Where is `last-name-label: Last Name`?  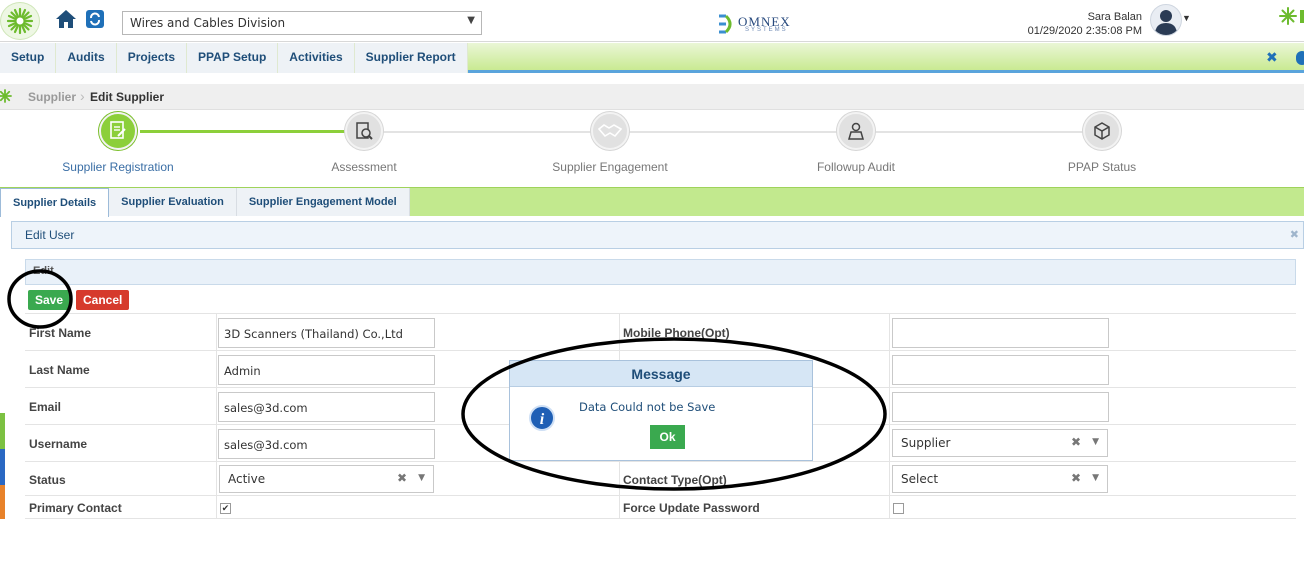
last-name-label: Last Name is located at coordinates (59, 370).